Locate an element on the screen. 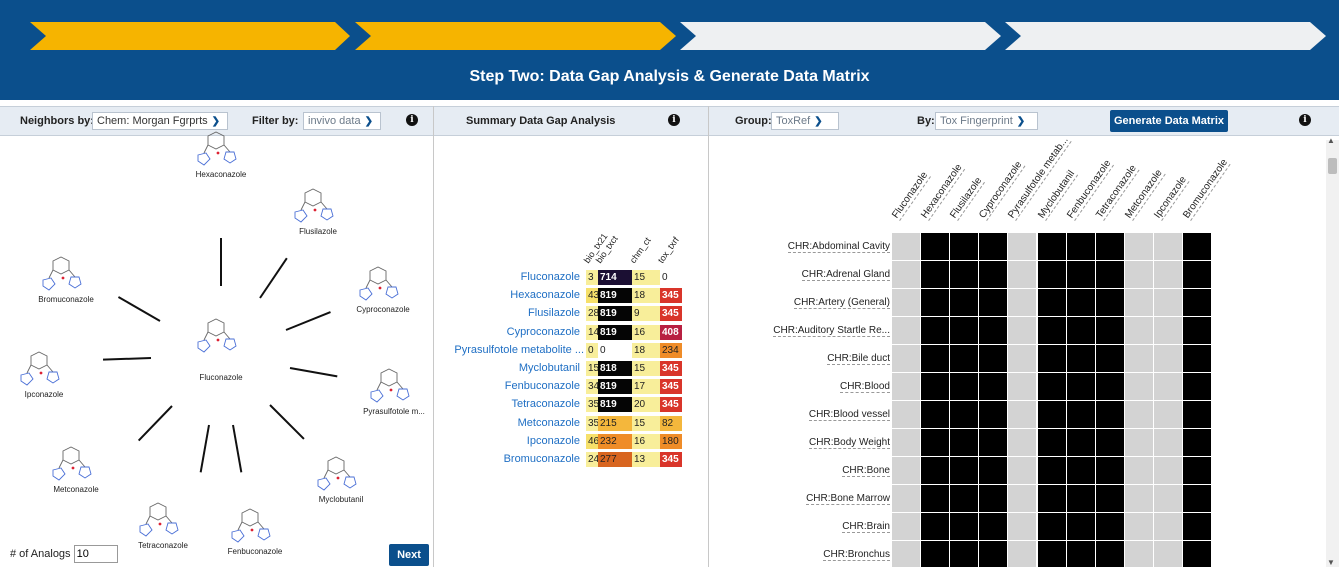 This screenshot has height=567, width=1339. by-select: Tox Fingerprint ❯ is located at coordinates (986, 121).